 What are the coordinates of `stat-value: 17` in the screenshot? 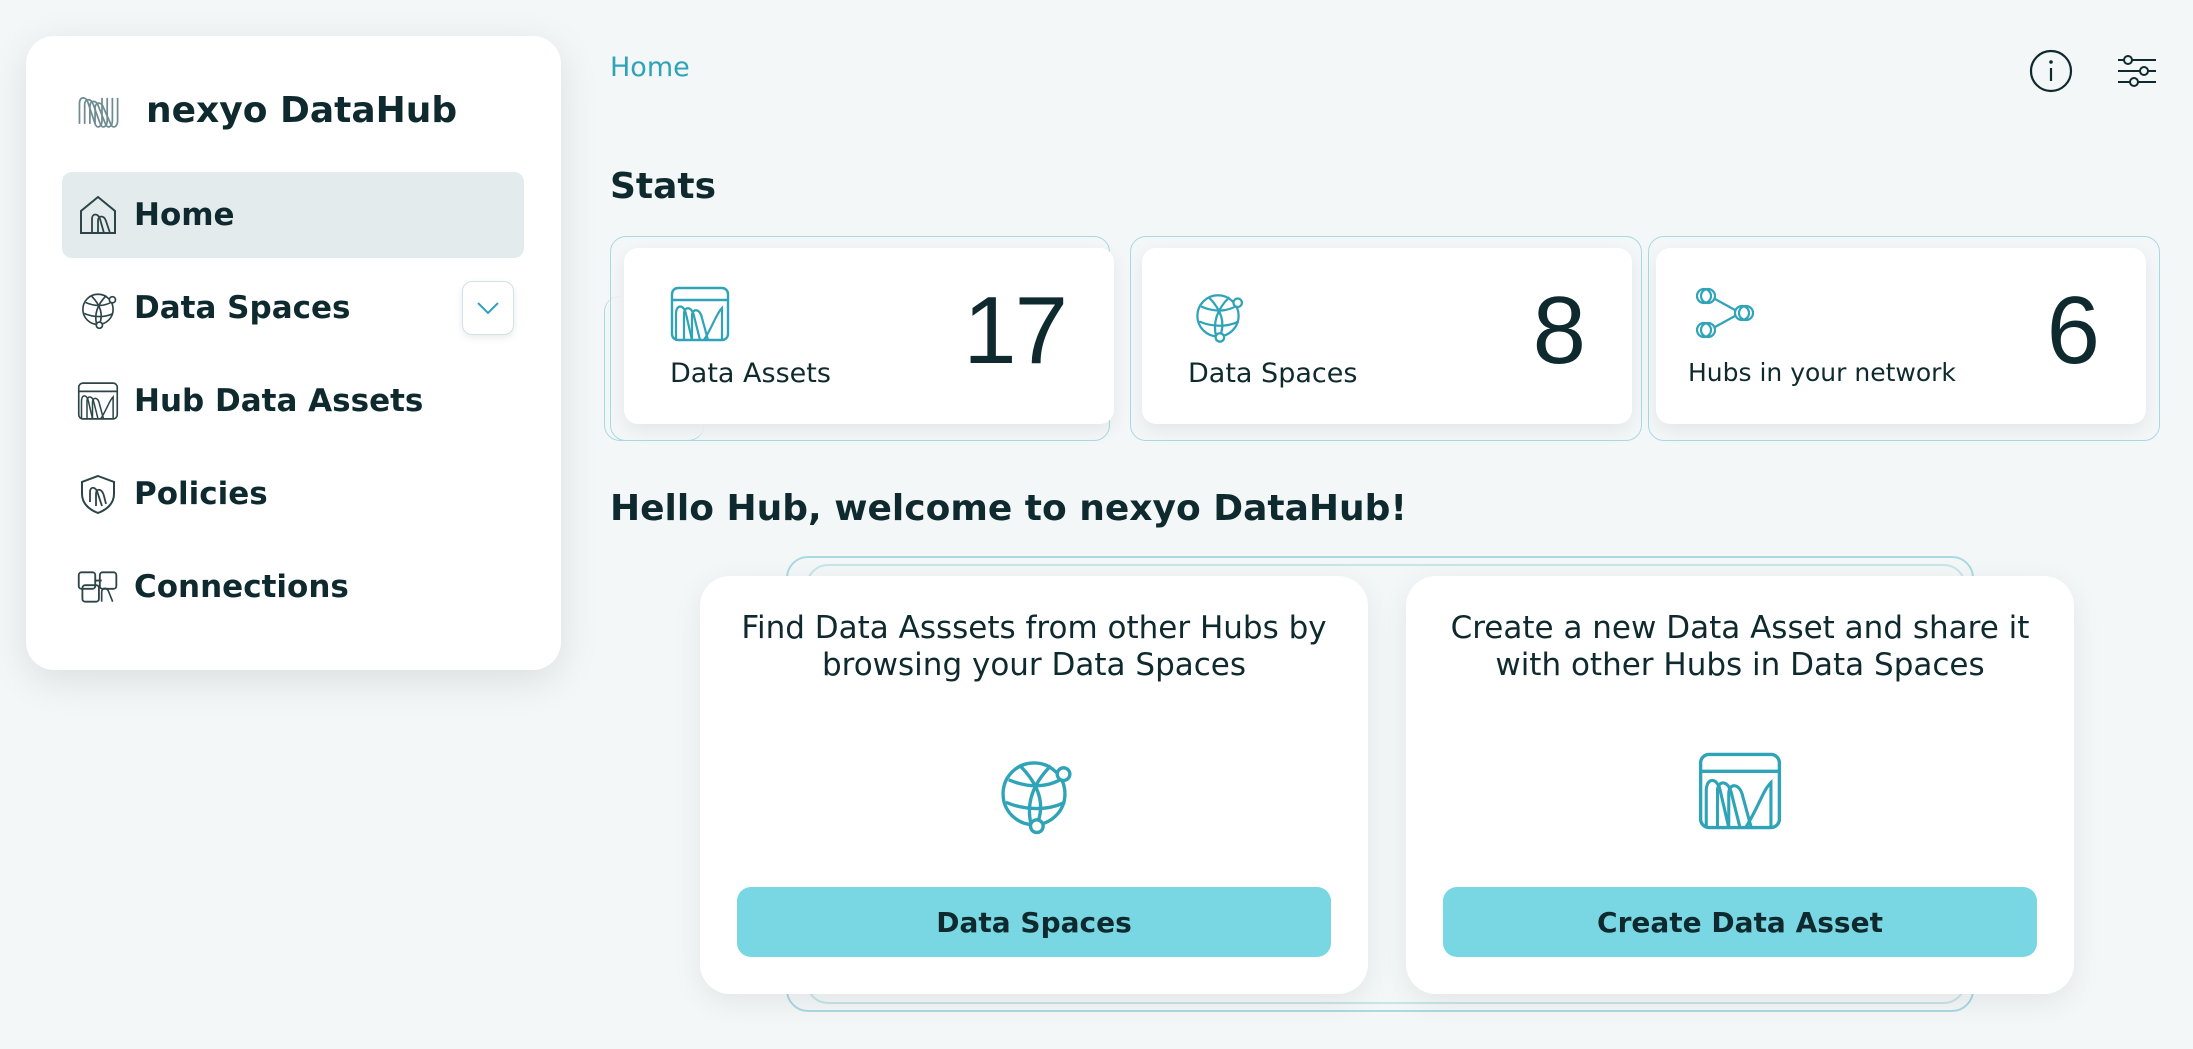 It's located at (1015, 330).